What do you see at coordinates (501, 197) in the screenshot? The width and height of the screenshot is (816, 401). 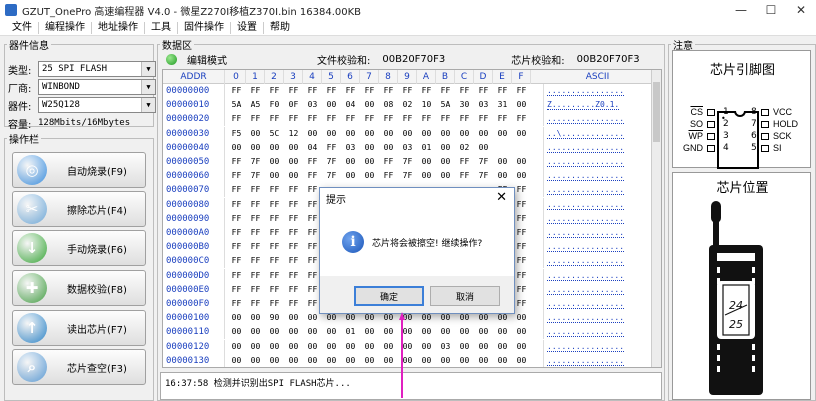 I see `dialog-close-icon: ✕` at bounding box center [501, 197].